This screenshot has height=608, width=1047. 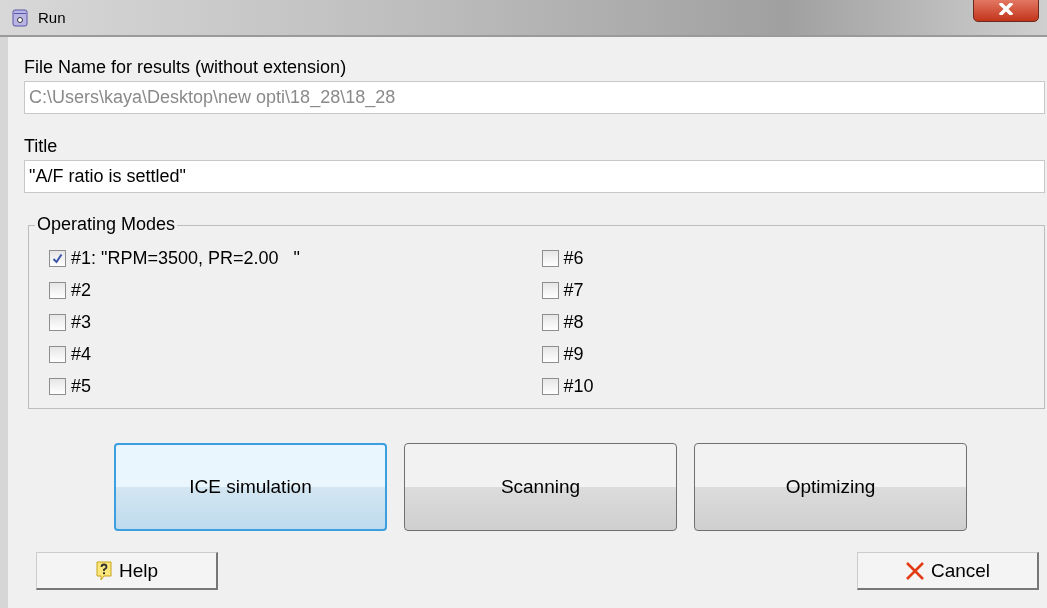 What do you see at coordinates (52, 17) in the screenshot?
I see `window-title: Run` at bounding box center [52, 17].